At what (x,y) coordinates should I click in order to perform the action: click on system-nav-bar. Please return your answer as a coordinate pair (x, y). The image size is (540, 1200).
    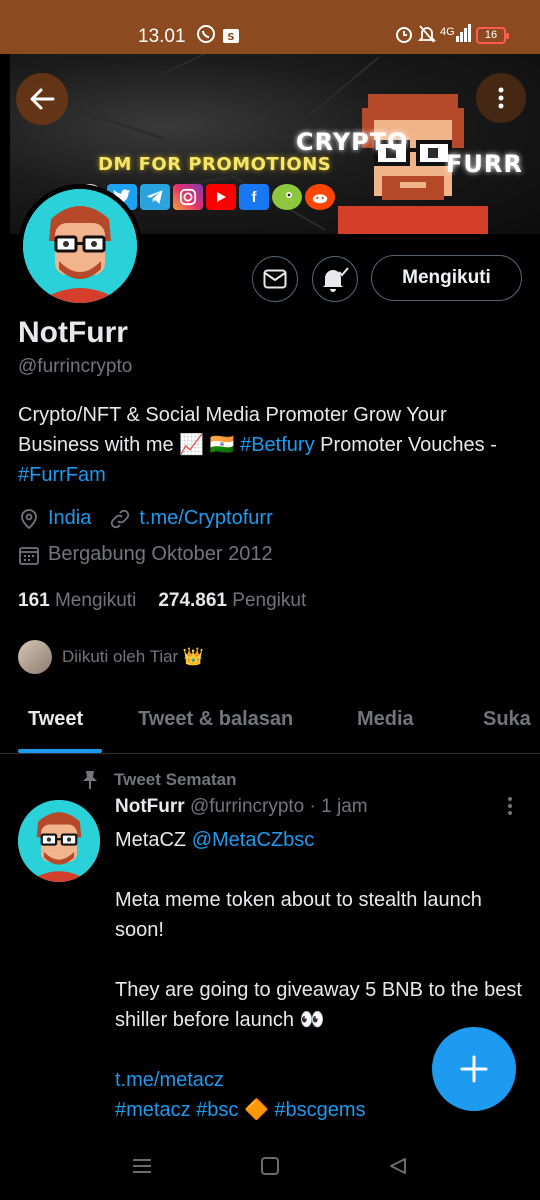
    Looking at the image, I should click on (270, 1170).